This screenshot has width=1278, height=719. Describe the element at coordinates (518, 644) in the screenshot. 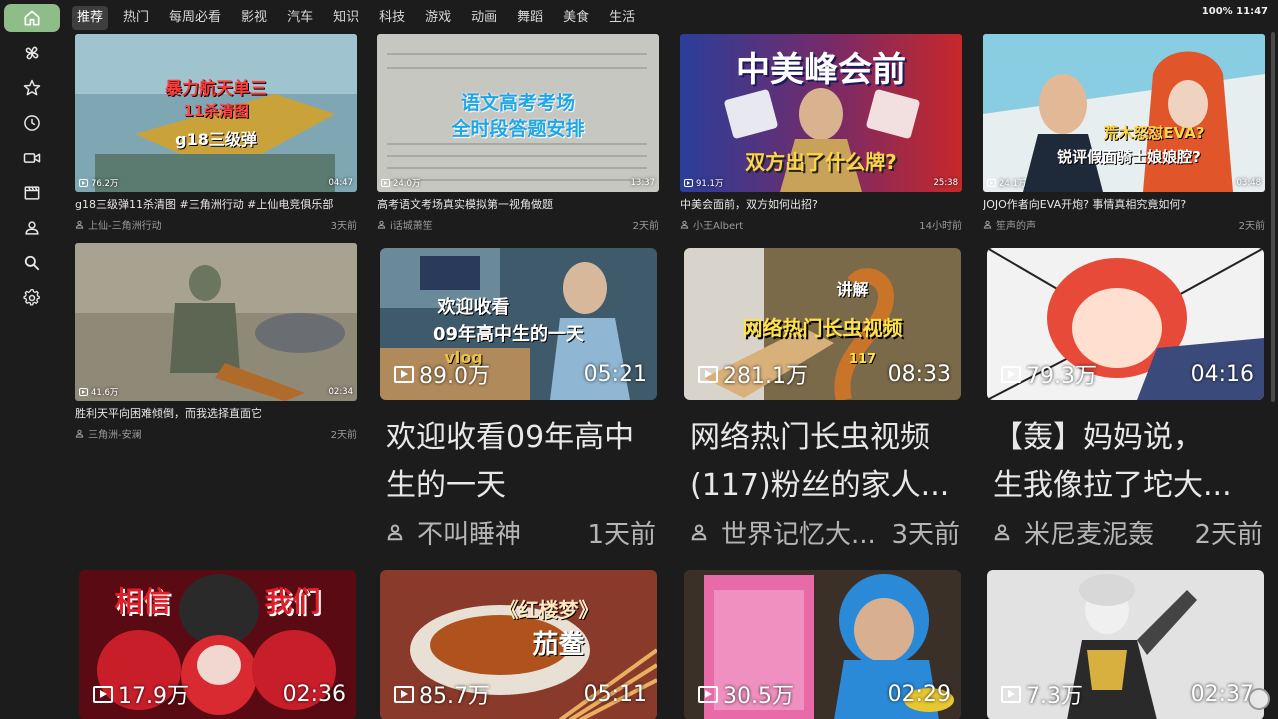

I see `video-thumbnail: 《红楼梦》 茄鲞 85.7万 05:11` at that location.